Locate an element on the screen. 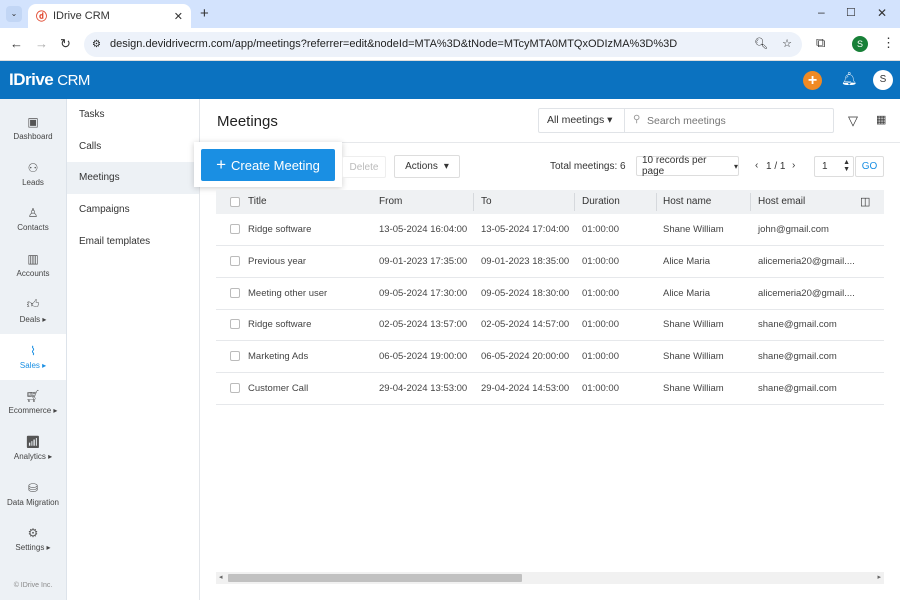 Image resolution: width=900 pixels, height=600 pixels. copyright: © IDrive Inc. is located at coordinates (33, 585).